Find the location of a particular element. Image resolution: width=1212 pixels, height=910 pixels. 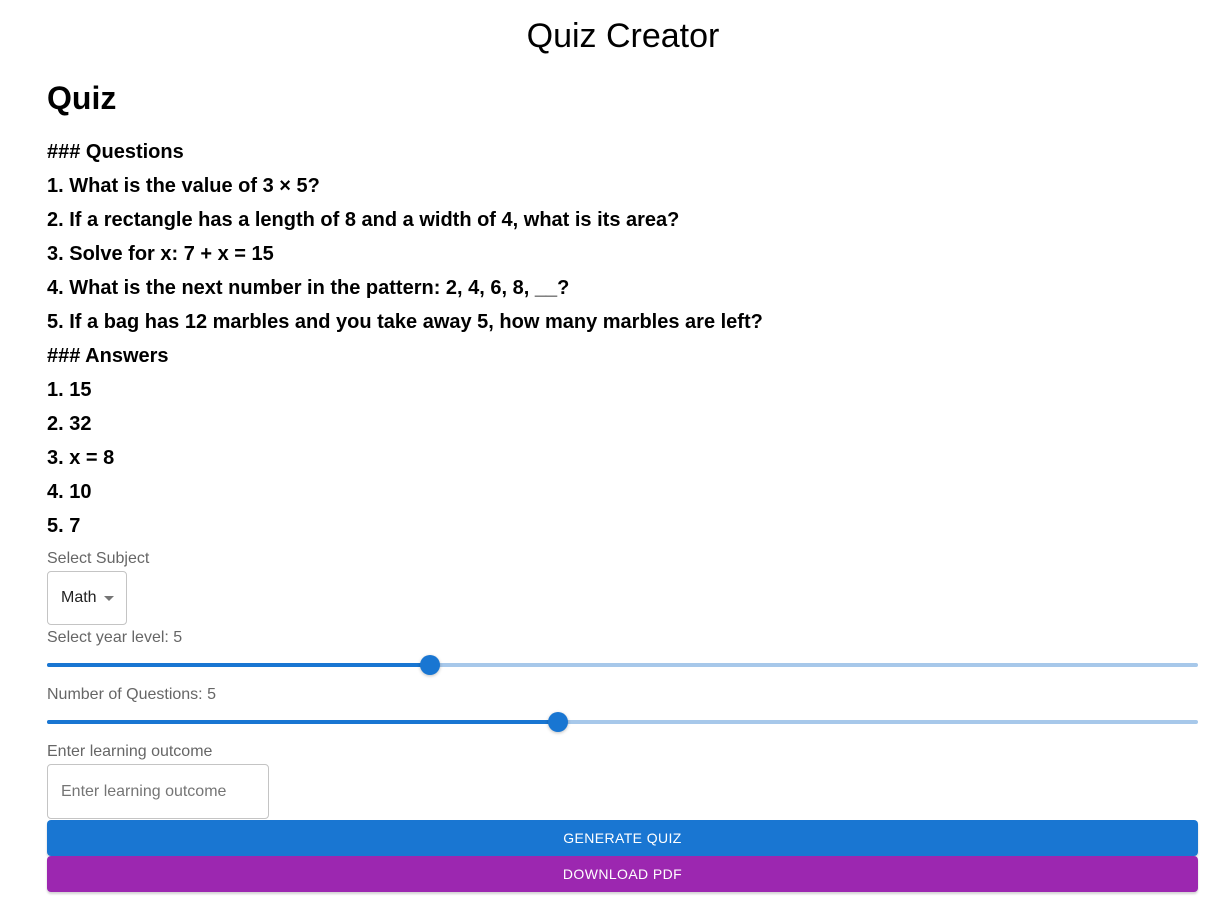

learning-outcome-input is located at coordinates (158, 791).